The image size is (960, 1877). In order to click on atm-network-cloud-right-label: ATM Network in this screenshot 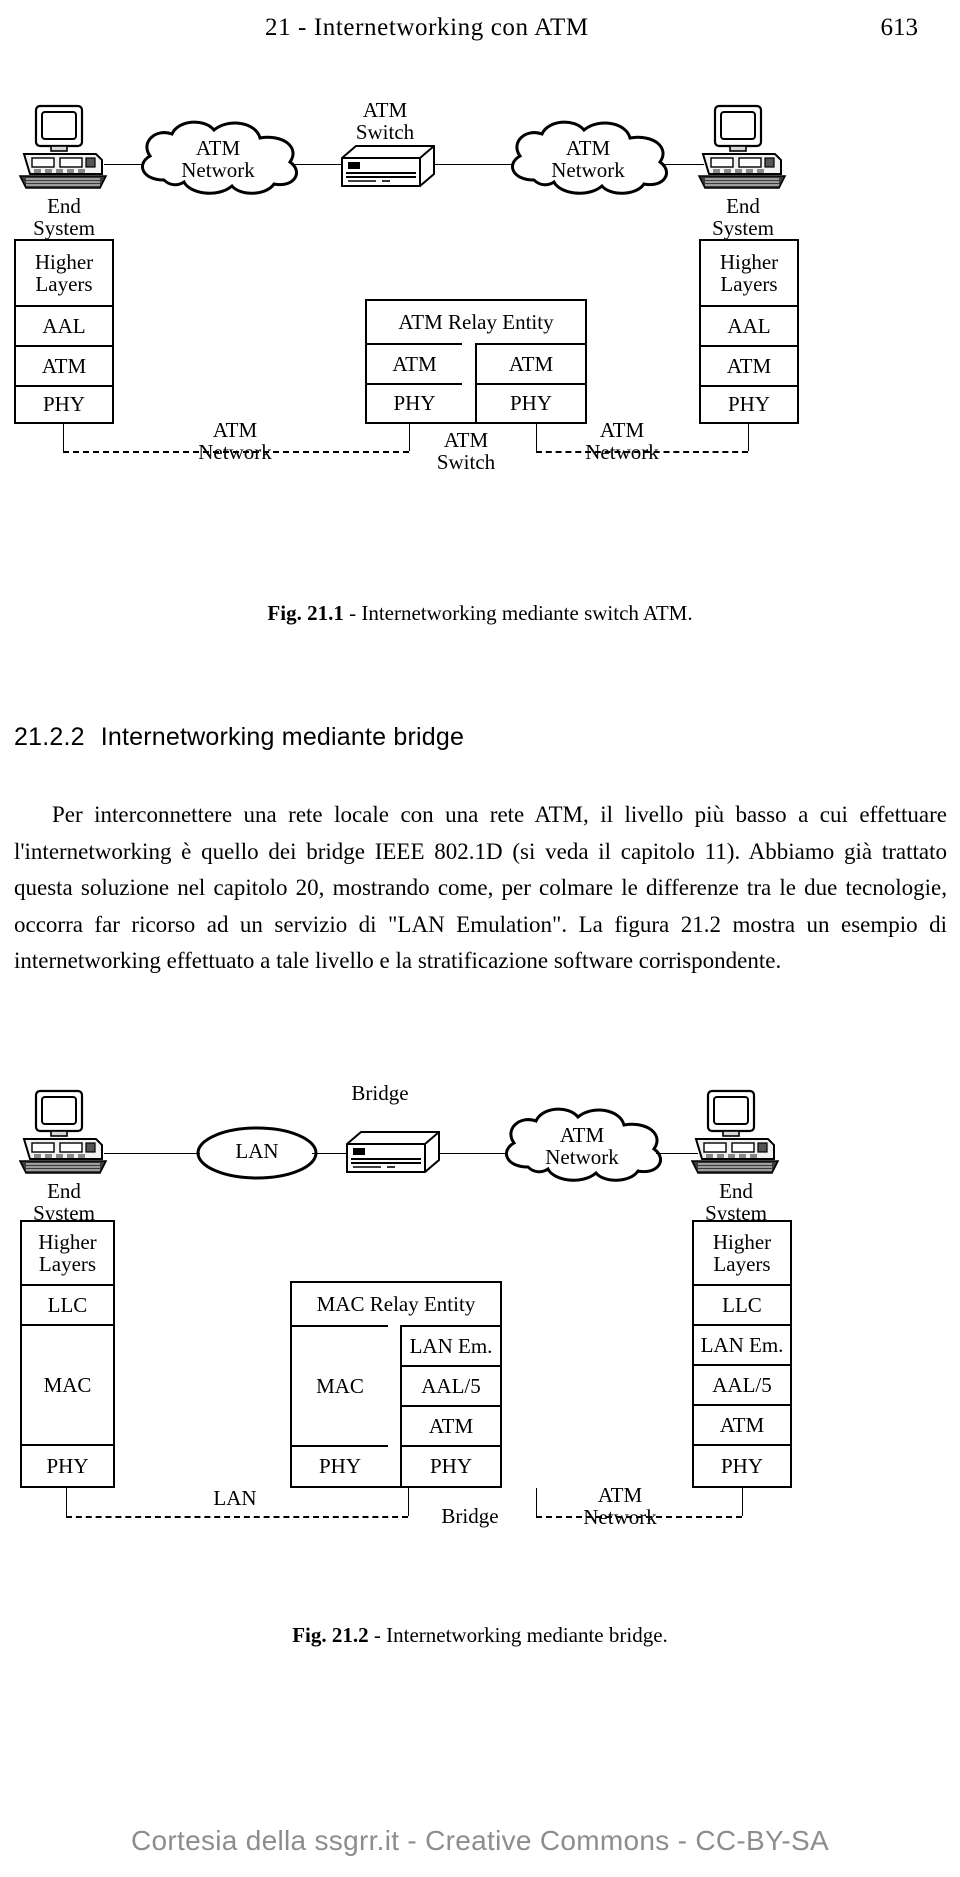, I will do `click(588, 159)`.